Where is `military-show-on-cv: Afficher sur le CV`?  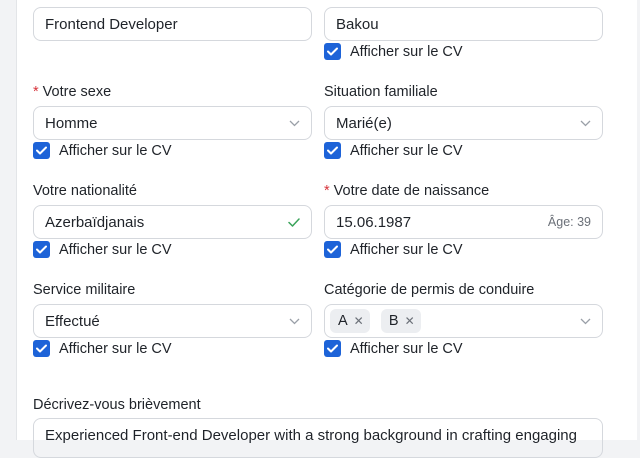
military-show-on-cv: Afficher sur le CV is located at coordinates (102, 348).